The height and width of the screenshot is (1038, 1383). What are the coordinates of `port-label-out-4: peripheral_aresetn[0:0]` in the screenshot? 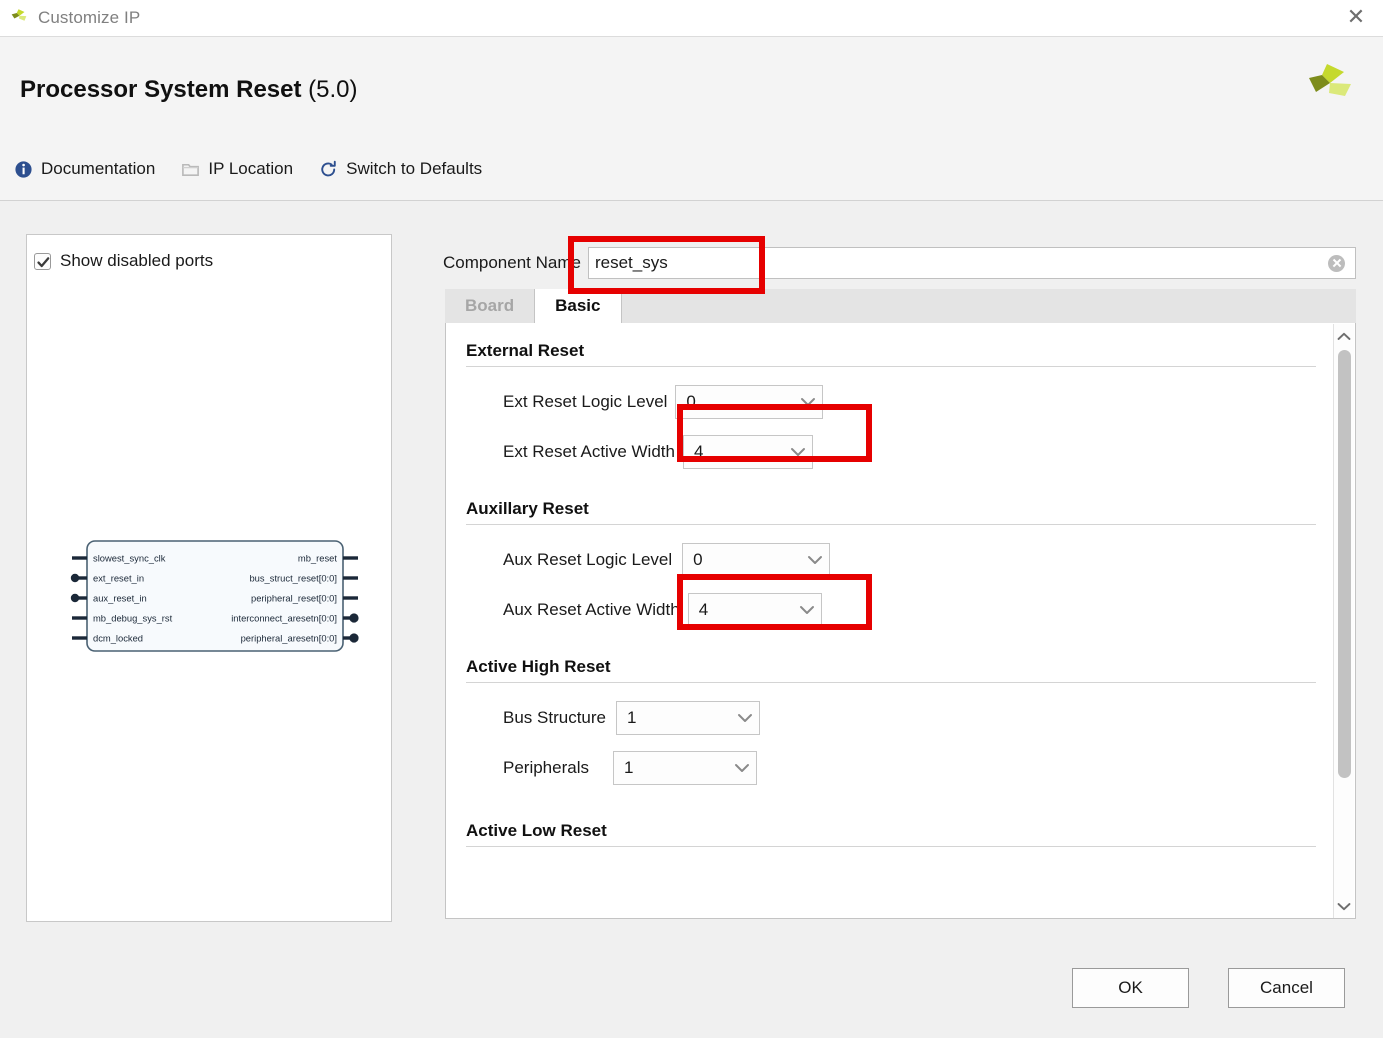 It's located at (289, 638).